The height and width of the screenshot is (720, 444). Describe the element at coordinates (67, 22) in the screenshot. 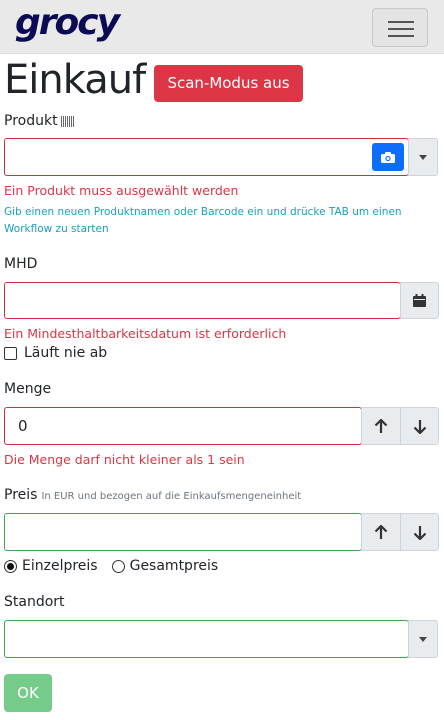

I see `grocy-logo: grocy` at that location.